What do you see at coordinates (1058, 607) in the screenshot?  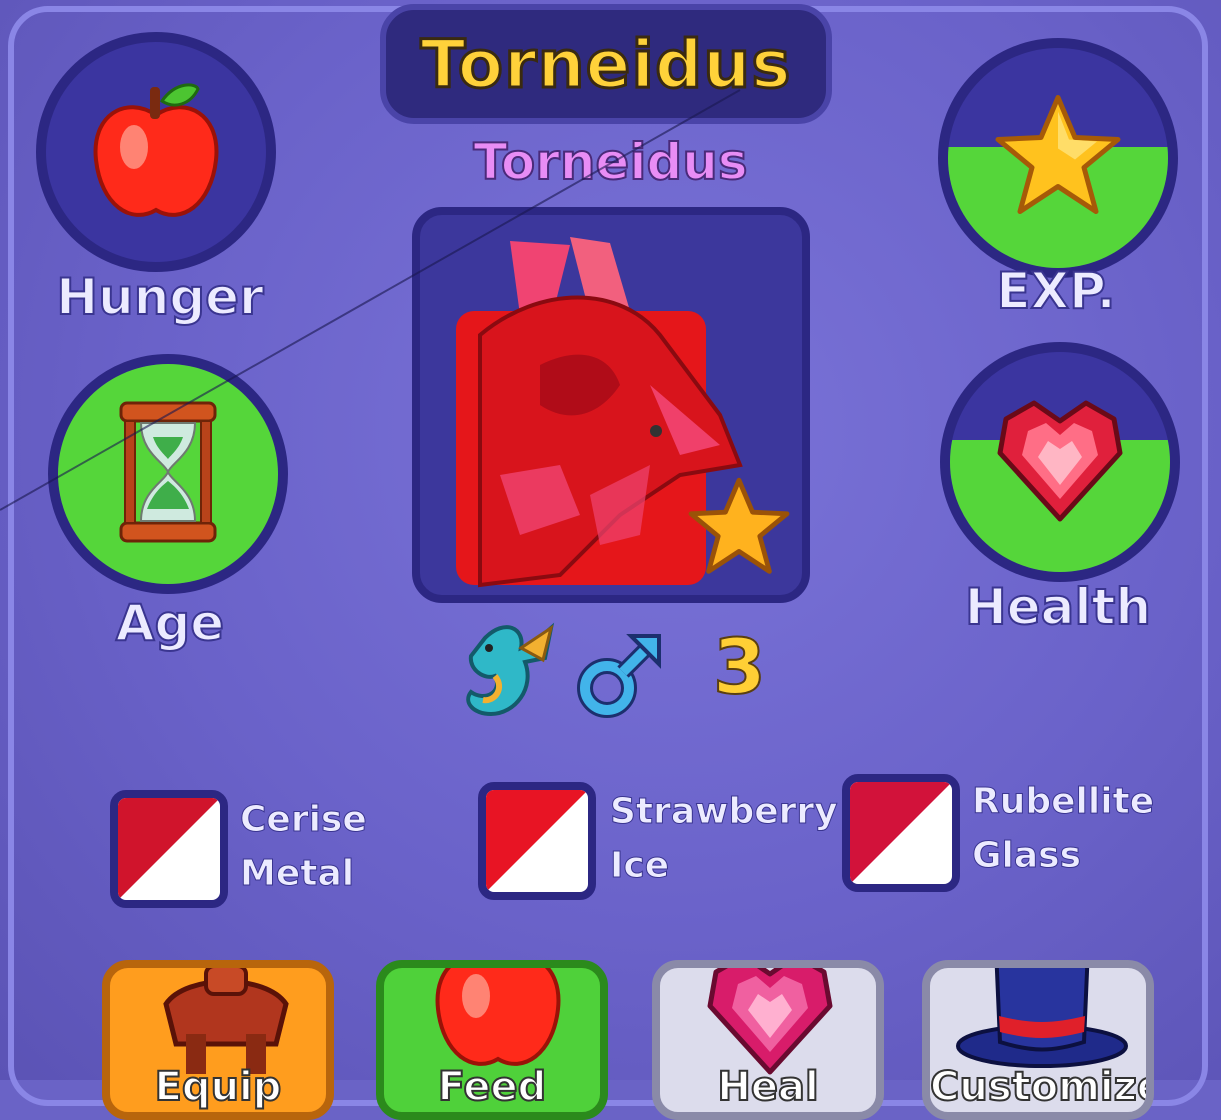 I see `health-label: Health` at bounding box center [1058, 607].